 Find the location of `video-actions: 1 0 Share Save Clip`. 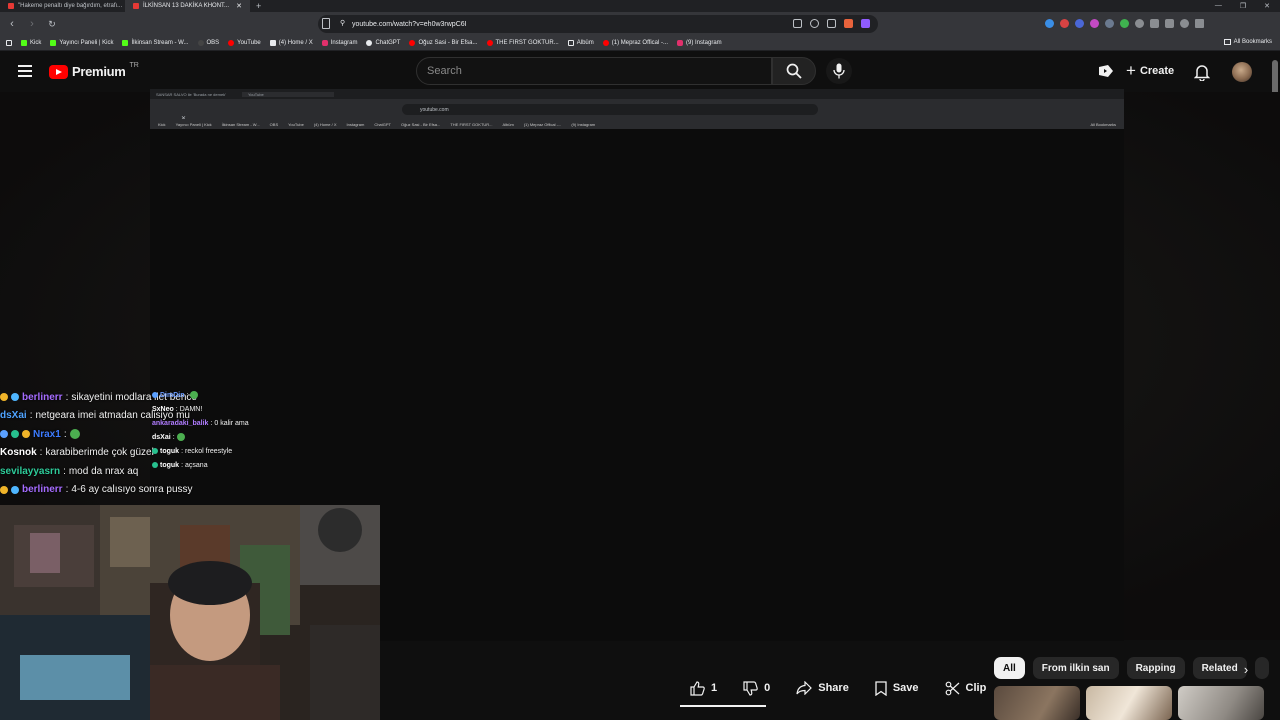

video-actions: 1 0 Share Save Clip is located at coordinates (856, 688).